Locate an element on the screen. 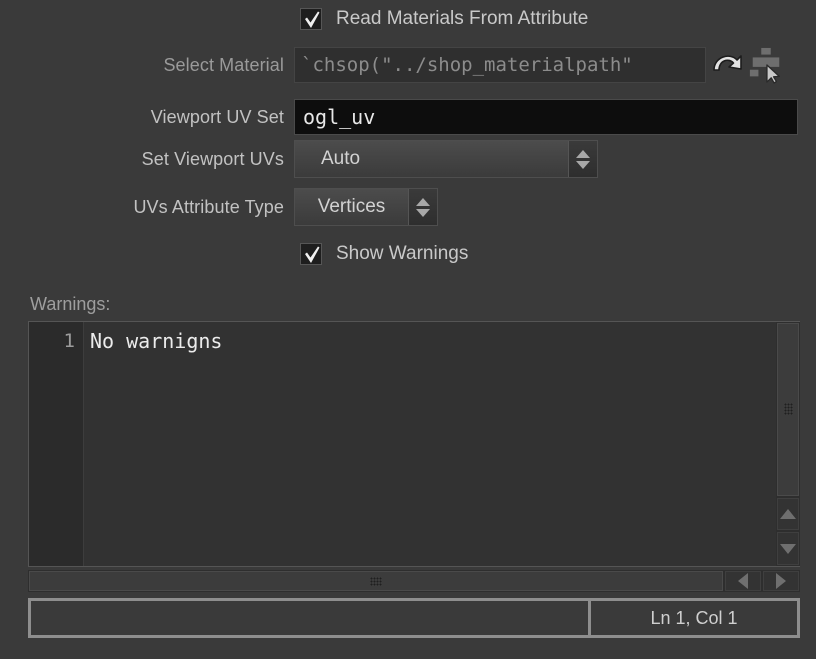  scroll-down-button is located at coordinates (788, 548).